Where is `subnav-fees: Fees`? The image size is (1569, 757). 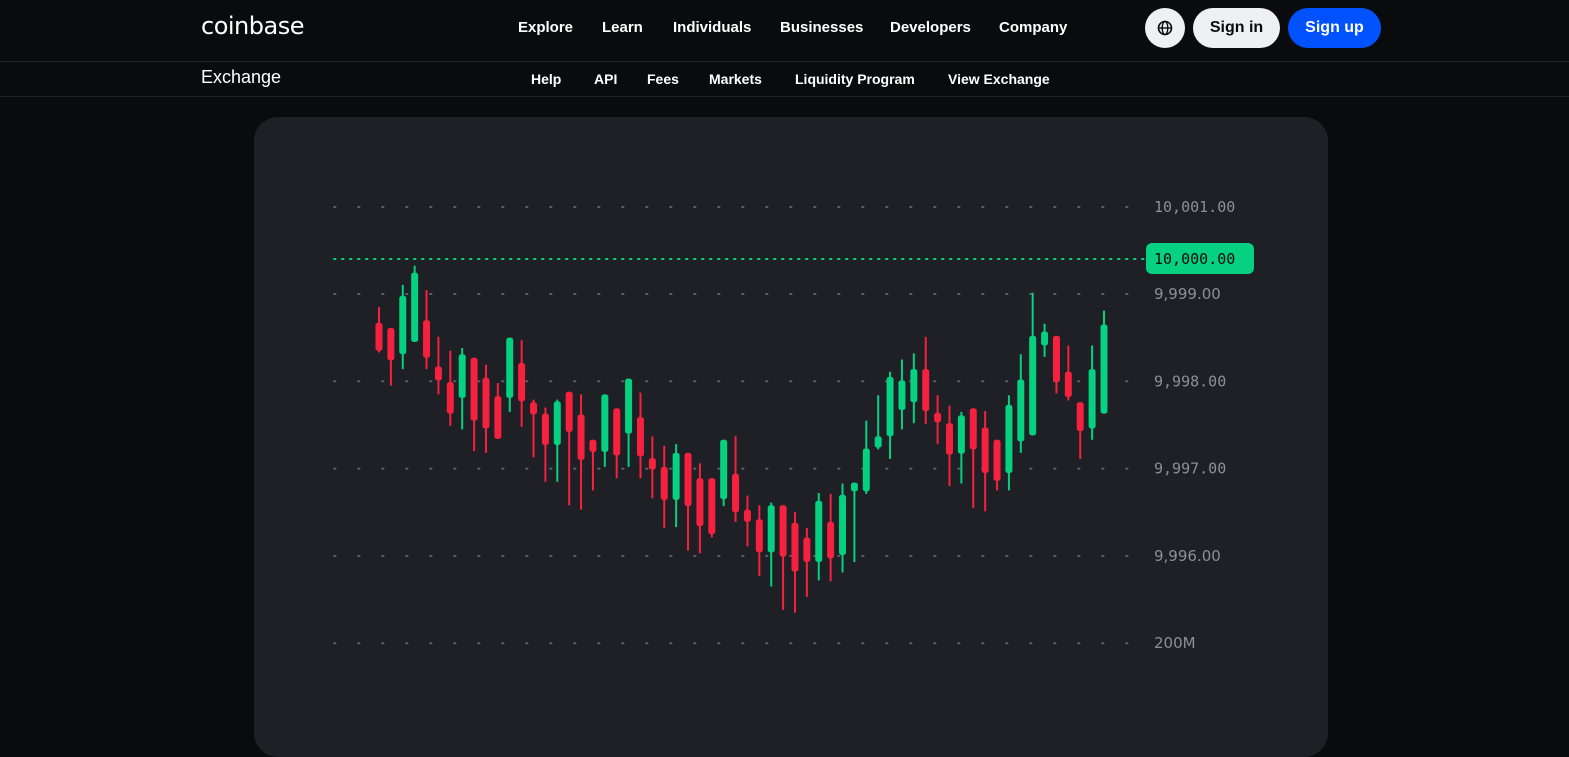
subnav-fees: Fees is located at coordinates (663, 79).